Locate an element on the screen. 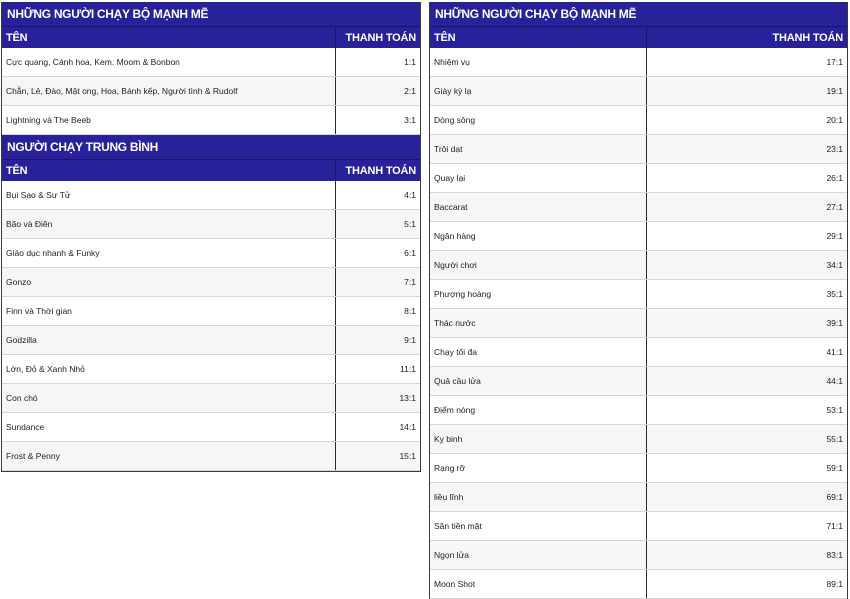 The width and height of the screenshot is (850, 599). runner-name-cell: Frost & Penny is located at coordinates (168, 456).